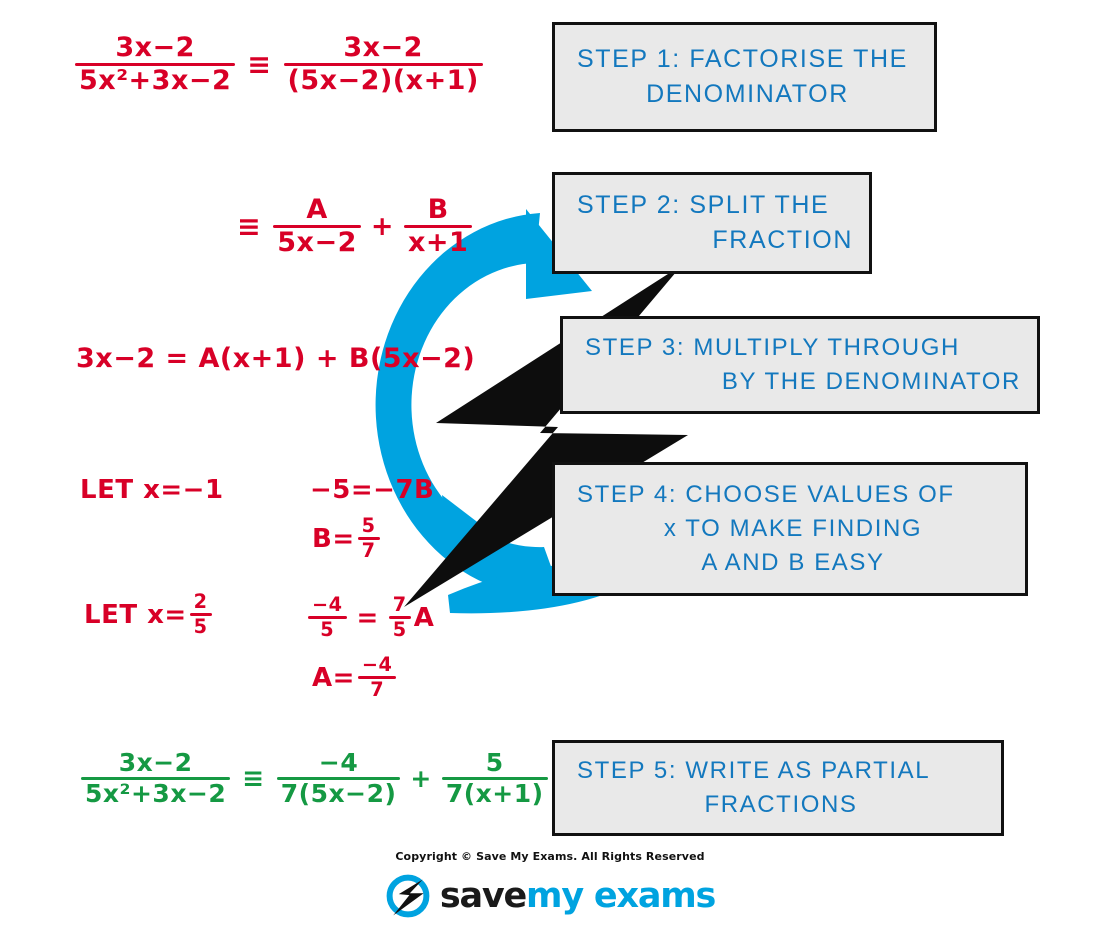 This screenshot has height=932, width=1100. What do you see at coordinates (156, 794) in the screenshot?
I see `answer-lhs-denominator: 5x²+3x−2` at bounding box center [156, 794].